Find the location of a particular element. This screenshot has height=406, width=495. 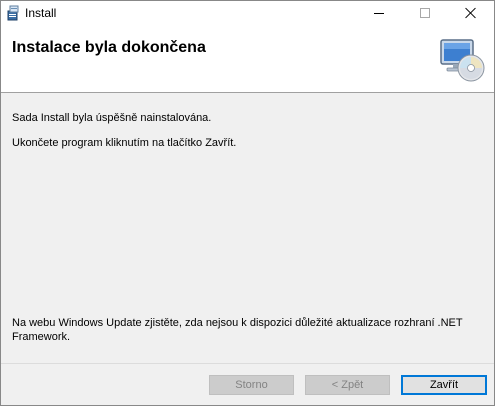

footer-divider is located at coordinates (247, 363).